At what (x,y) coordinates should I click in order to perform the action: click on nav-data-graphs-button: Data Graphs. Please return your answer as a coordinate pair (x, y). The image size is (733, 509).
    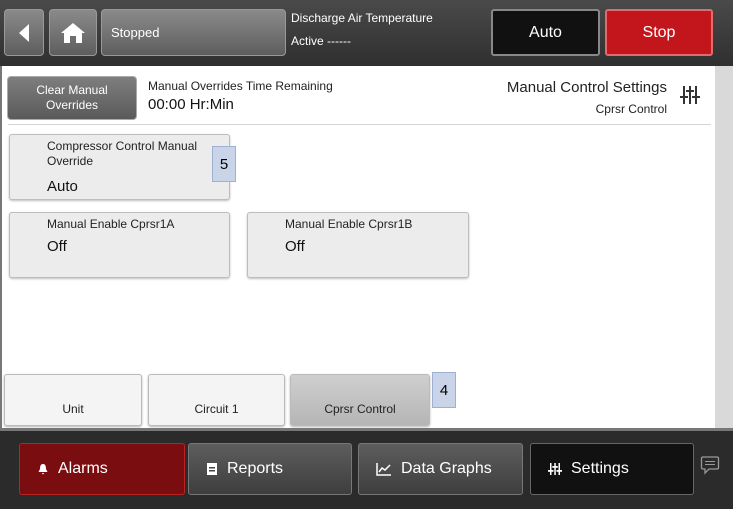
    Looking at the image, I should click on (440, 469).